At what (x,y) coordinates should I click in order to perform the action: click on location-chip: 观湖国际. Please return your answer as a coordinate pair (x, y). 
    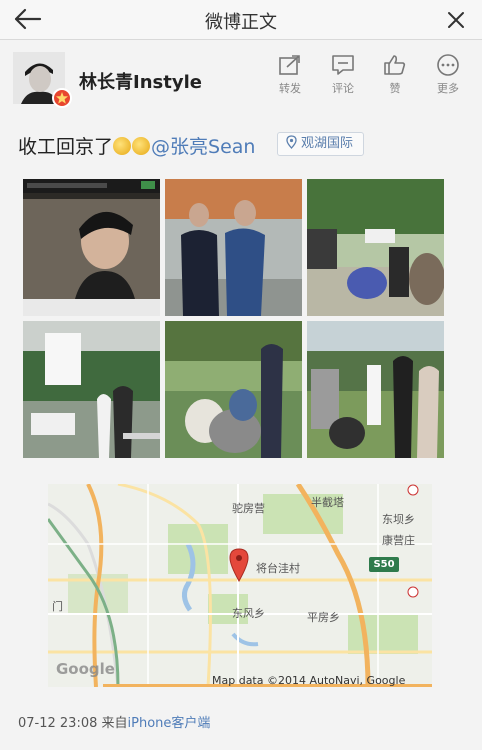
    Looking at the image, I should click on (321, 144).